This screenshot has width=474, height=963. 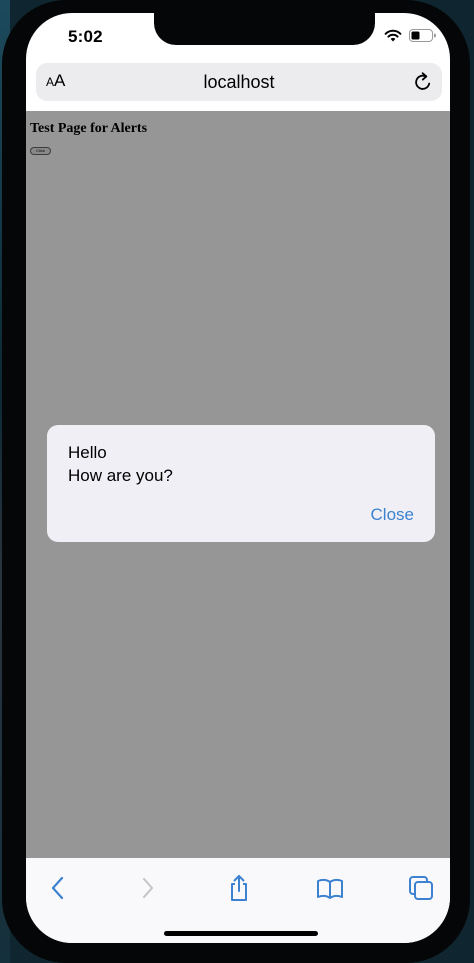 I want to click on url-bar: AA localhost, so click(x=239, y=82).